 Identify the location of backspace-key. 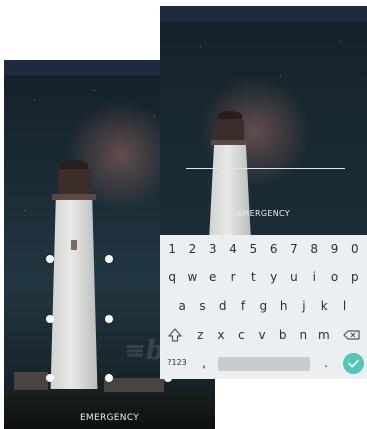
(352, 335).